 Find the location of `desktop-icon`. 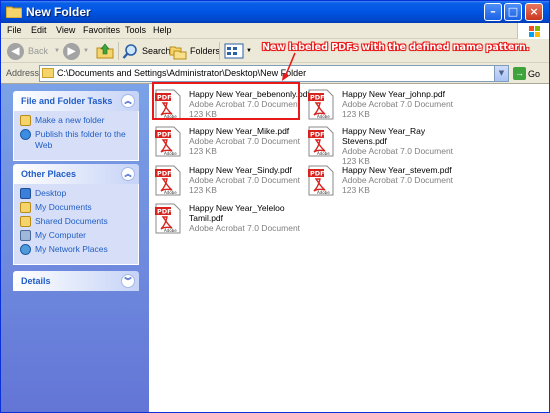

desktop-icon is located at coordinates (25, 193).